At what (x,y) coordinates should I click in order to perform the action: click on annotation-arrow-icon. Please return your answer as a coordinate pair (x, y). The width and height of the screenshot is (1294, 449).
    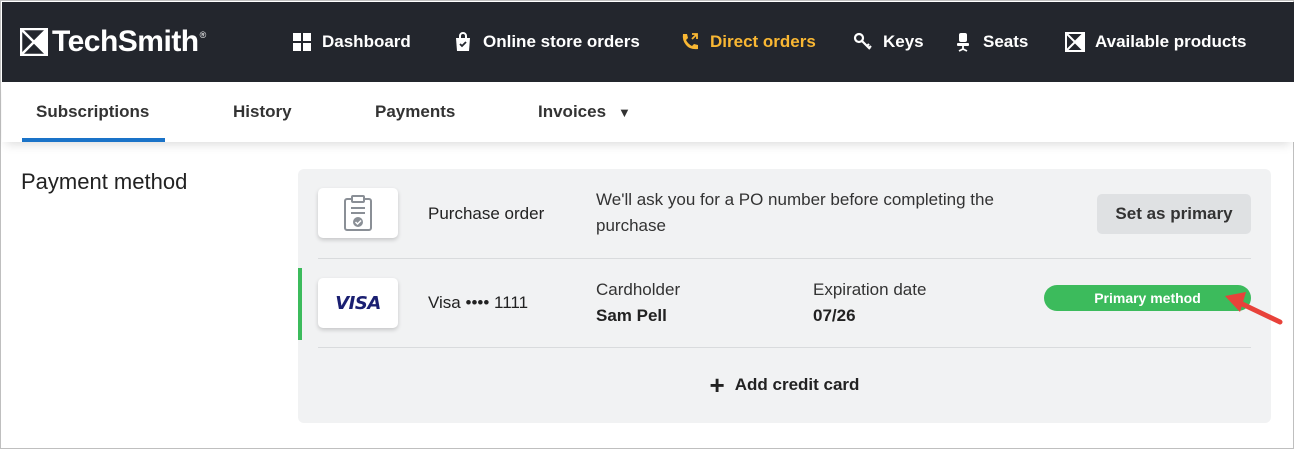
    Looking at the image, I should click on (1254, 308).